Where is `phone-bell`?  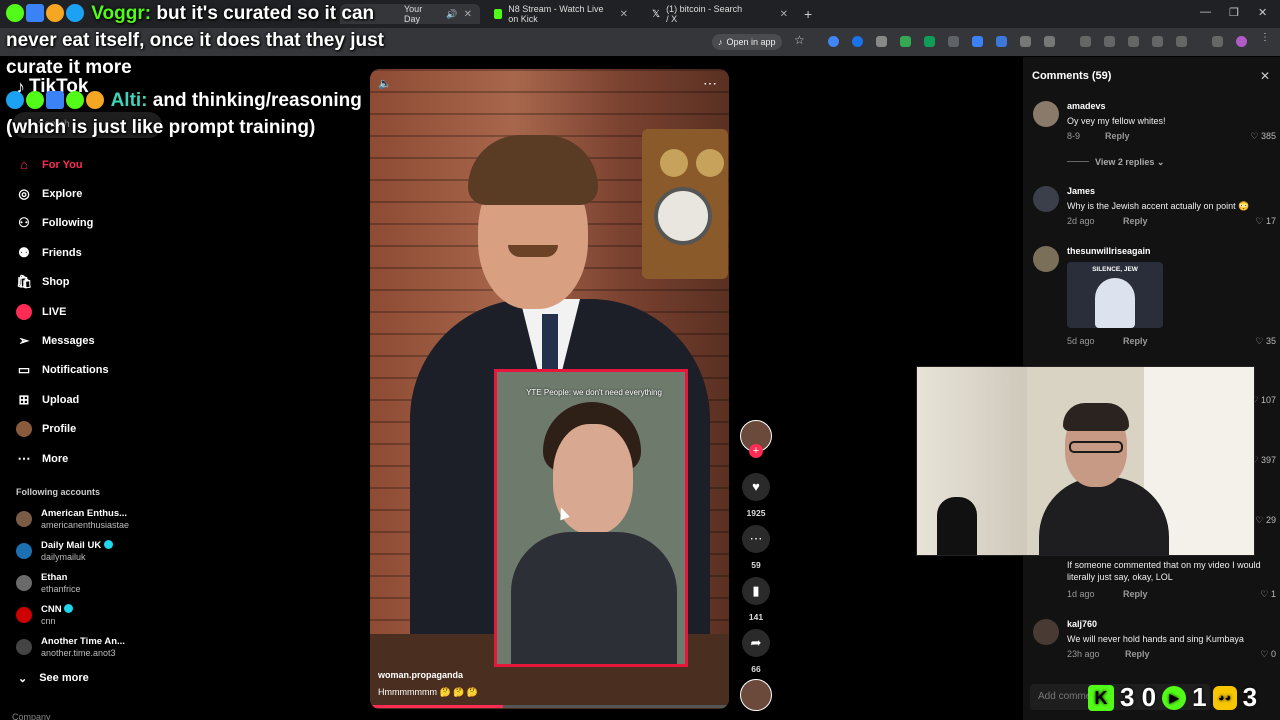 phone-bell is located at coordinates (710, 163).